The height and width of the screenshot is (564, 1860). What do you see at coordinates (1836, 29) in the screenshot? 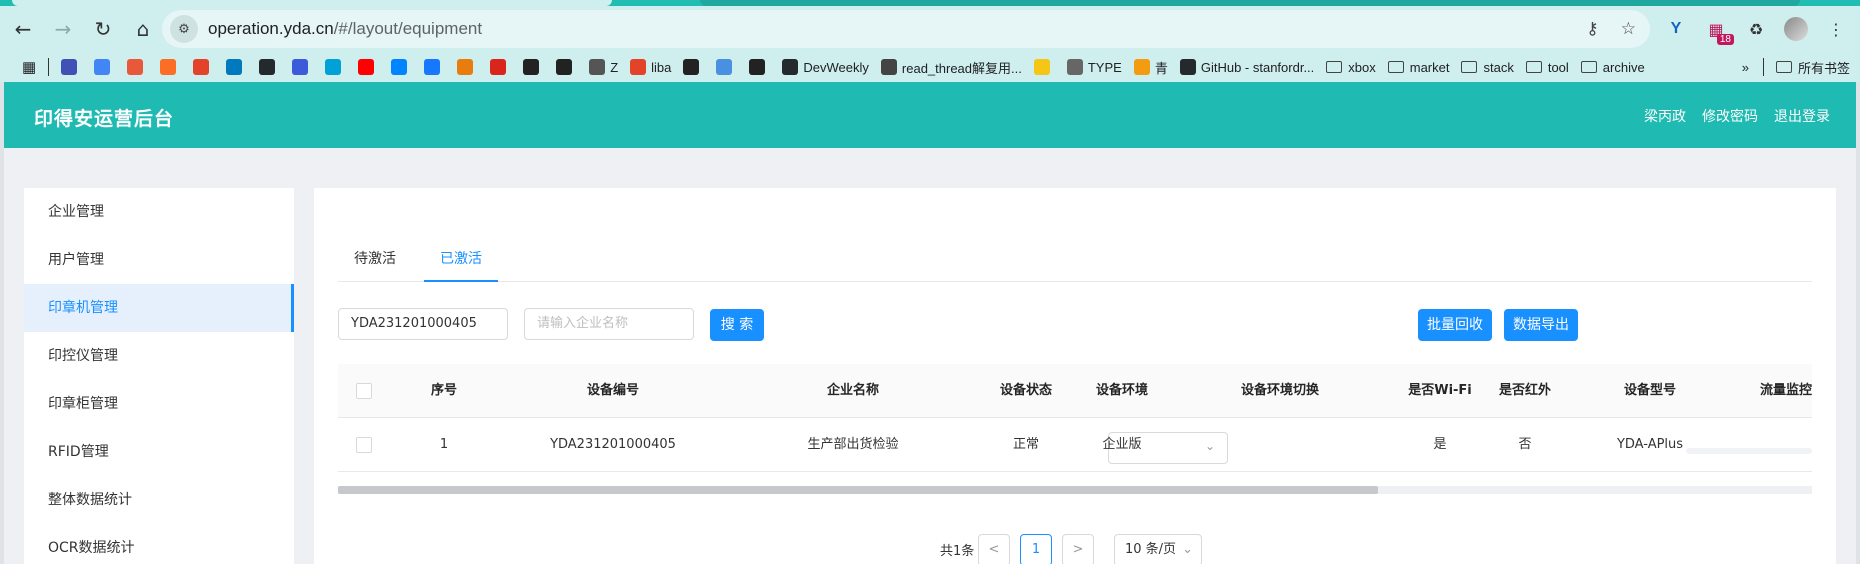
I see `browser-menu-icon: ⋮` at bounding box center [1836, 29].